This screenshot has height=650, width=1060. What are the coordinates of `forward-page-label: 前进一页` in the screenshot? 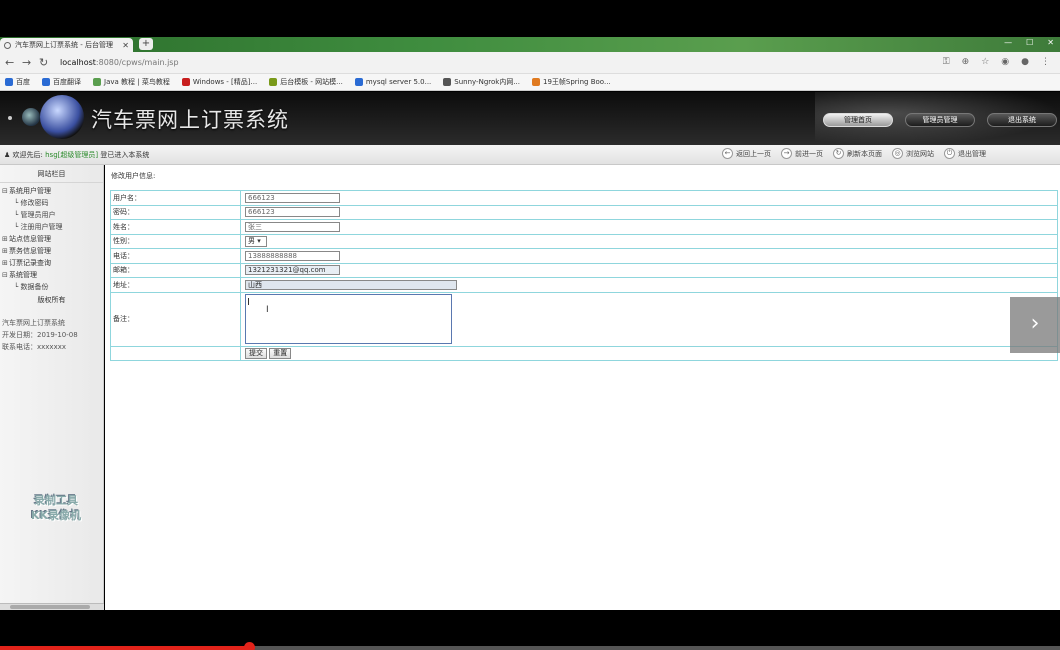 It's located at (809, 153).